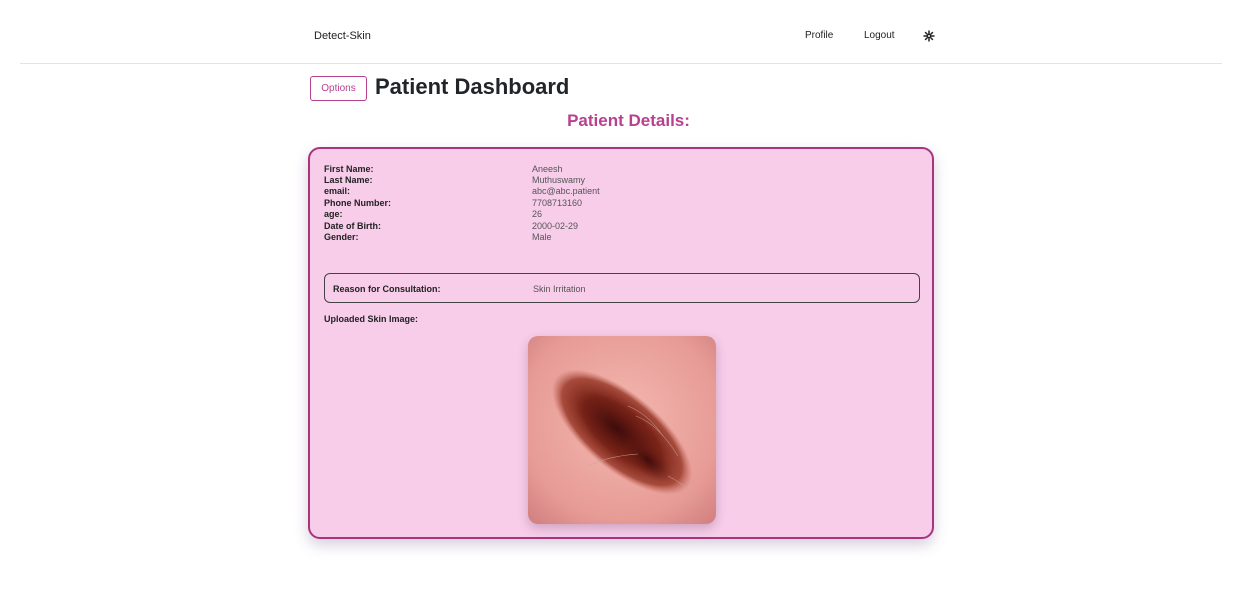 The width and height of the screenshot is (1248, 590). Describe the element at coordinates (537, 214) in the screenshot. I see `field-value: 26` at that location.